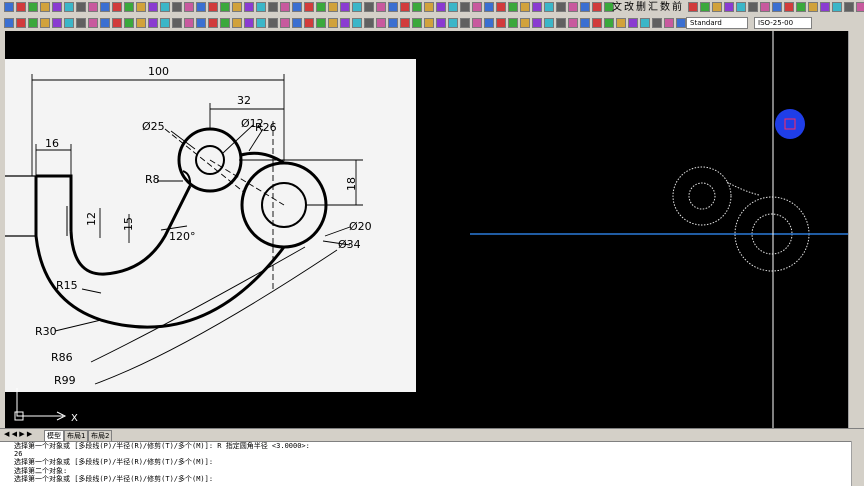 This screenshot has width=864, height=487. I want to click on number-icon: 数, so click(665, 7).